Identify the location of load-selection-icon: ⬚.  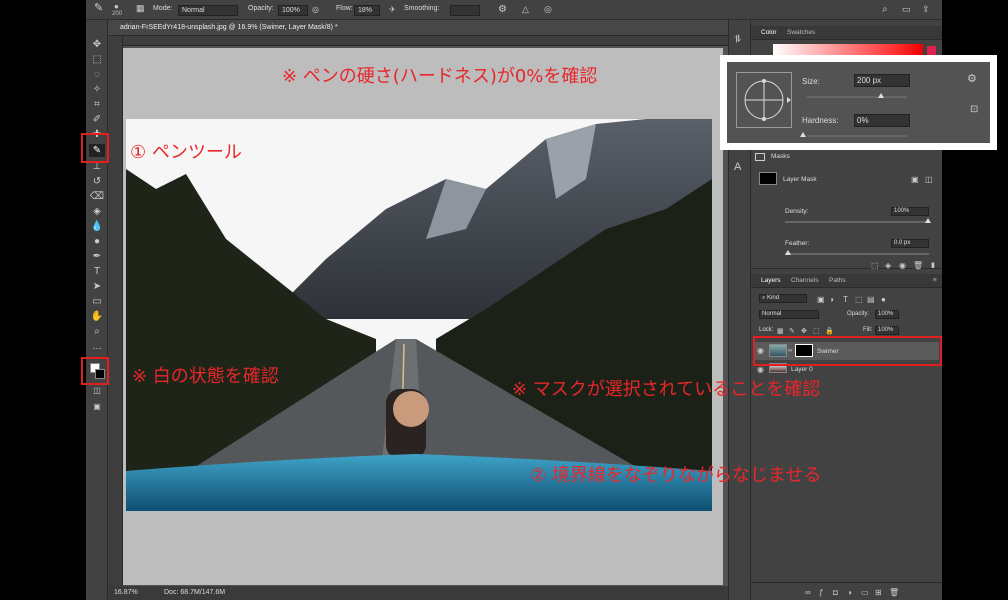
(875, 265).